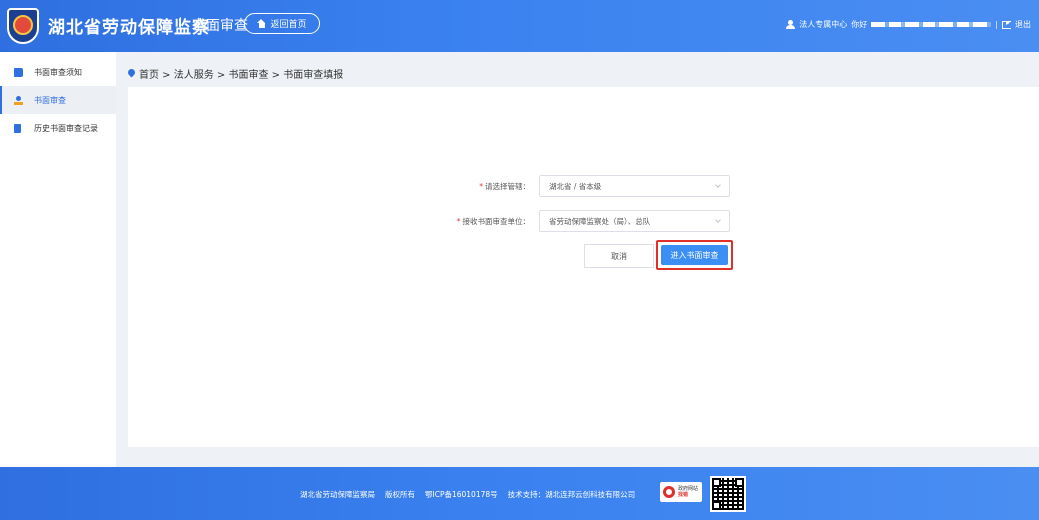  I want to click on jurisdiction-label: * 请选择管辖：, so click(504, 186).